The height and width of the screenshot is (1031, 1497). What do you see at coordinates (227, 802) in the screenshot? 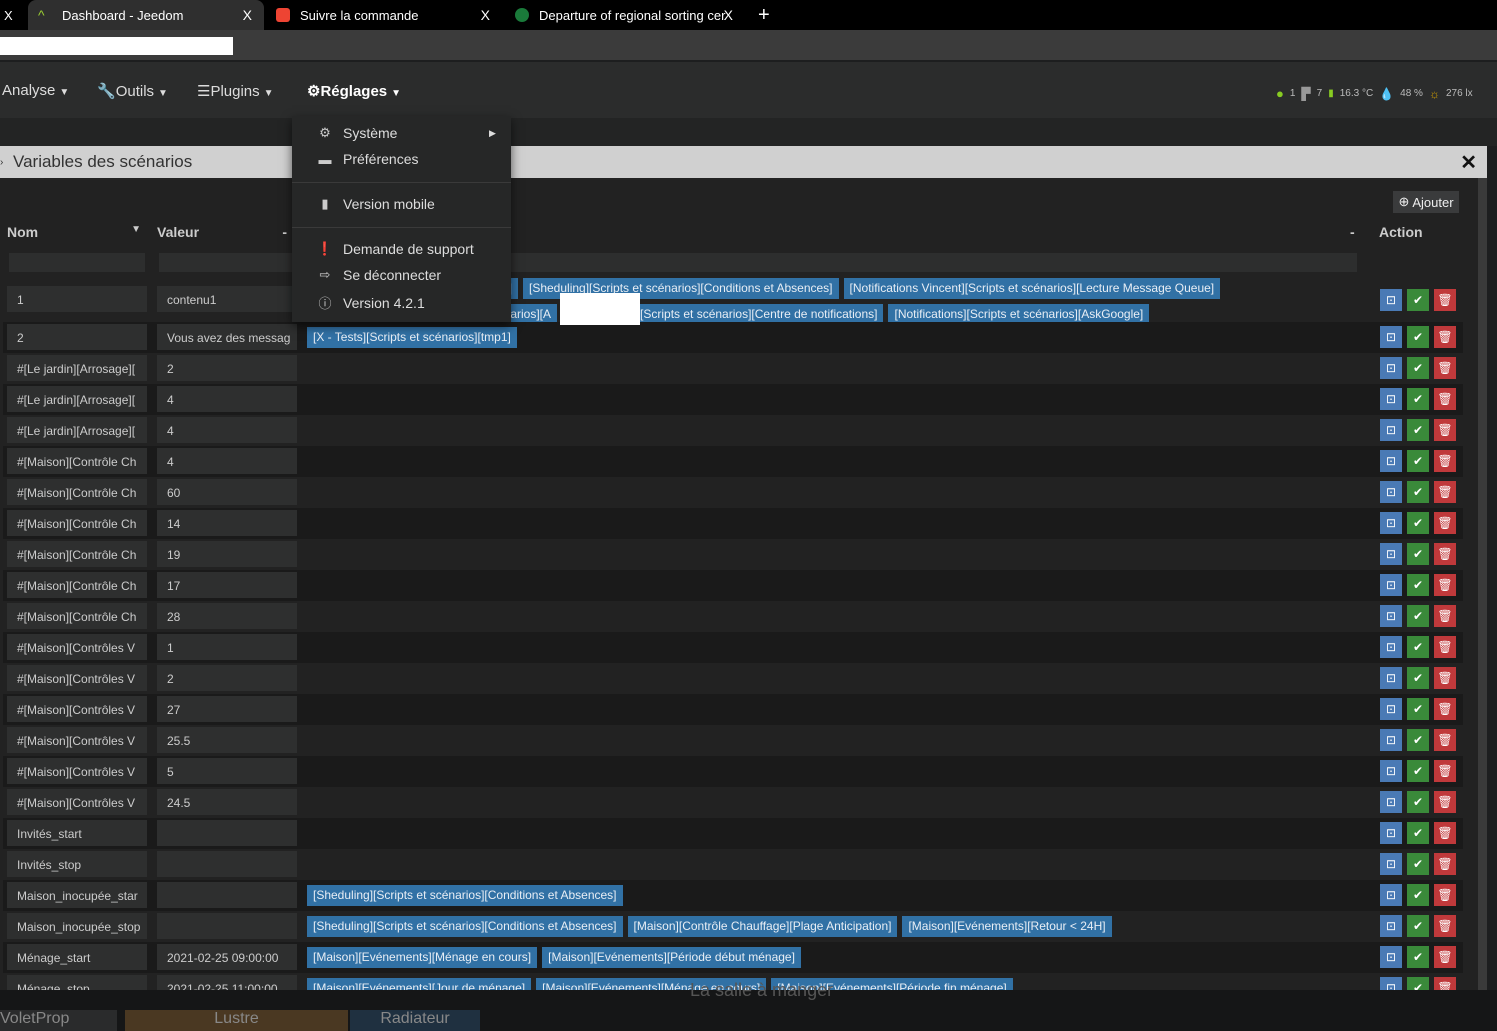
I see `variable-value: 24.5` at bounding box center [227, 802].